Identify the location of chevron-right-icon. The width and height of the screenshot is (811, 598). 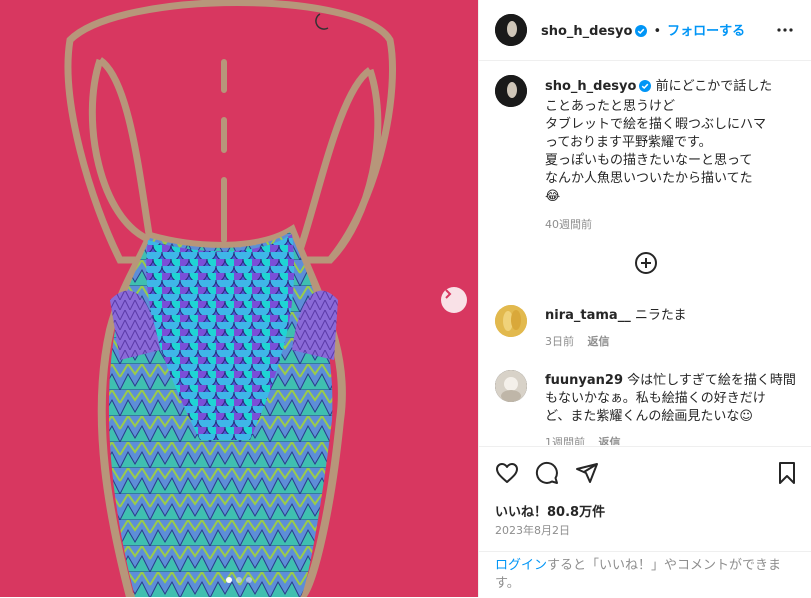
(448, 294).